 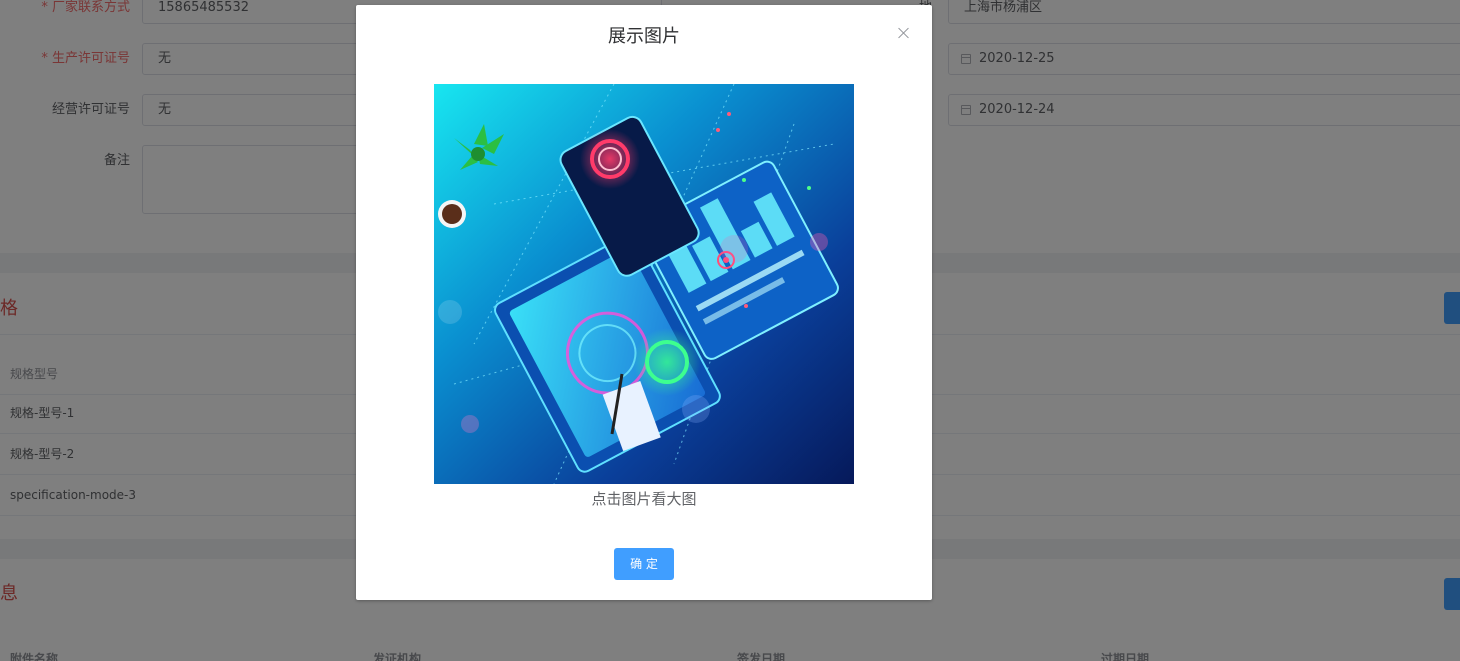 I want to click on ok-button: 确 定, so click(x=644, y=564).